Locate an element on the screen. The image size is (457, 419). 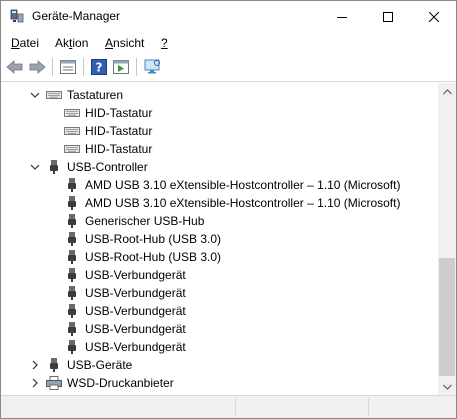
status-bar is located at coordinates (228, 406).